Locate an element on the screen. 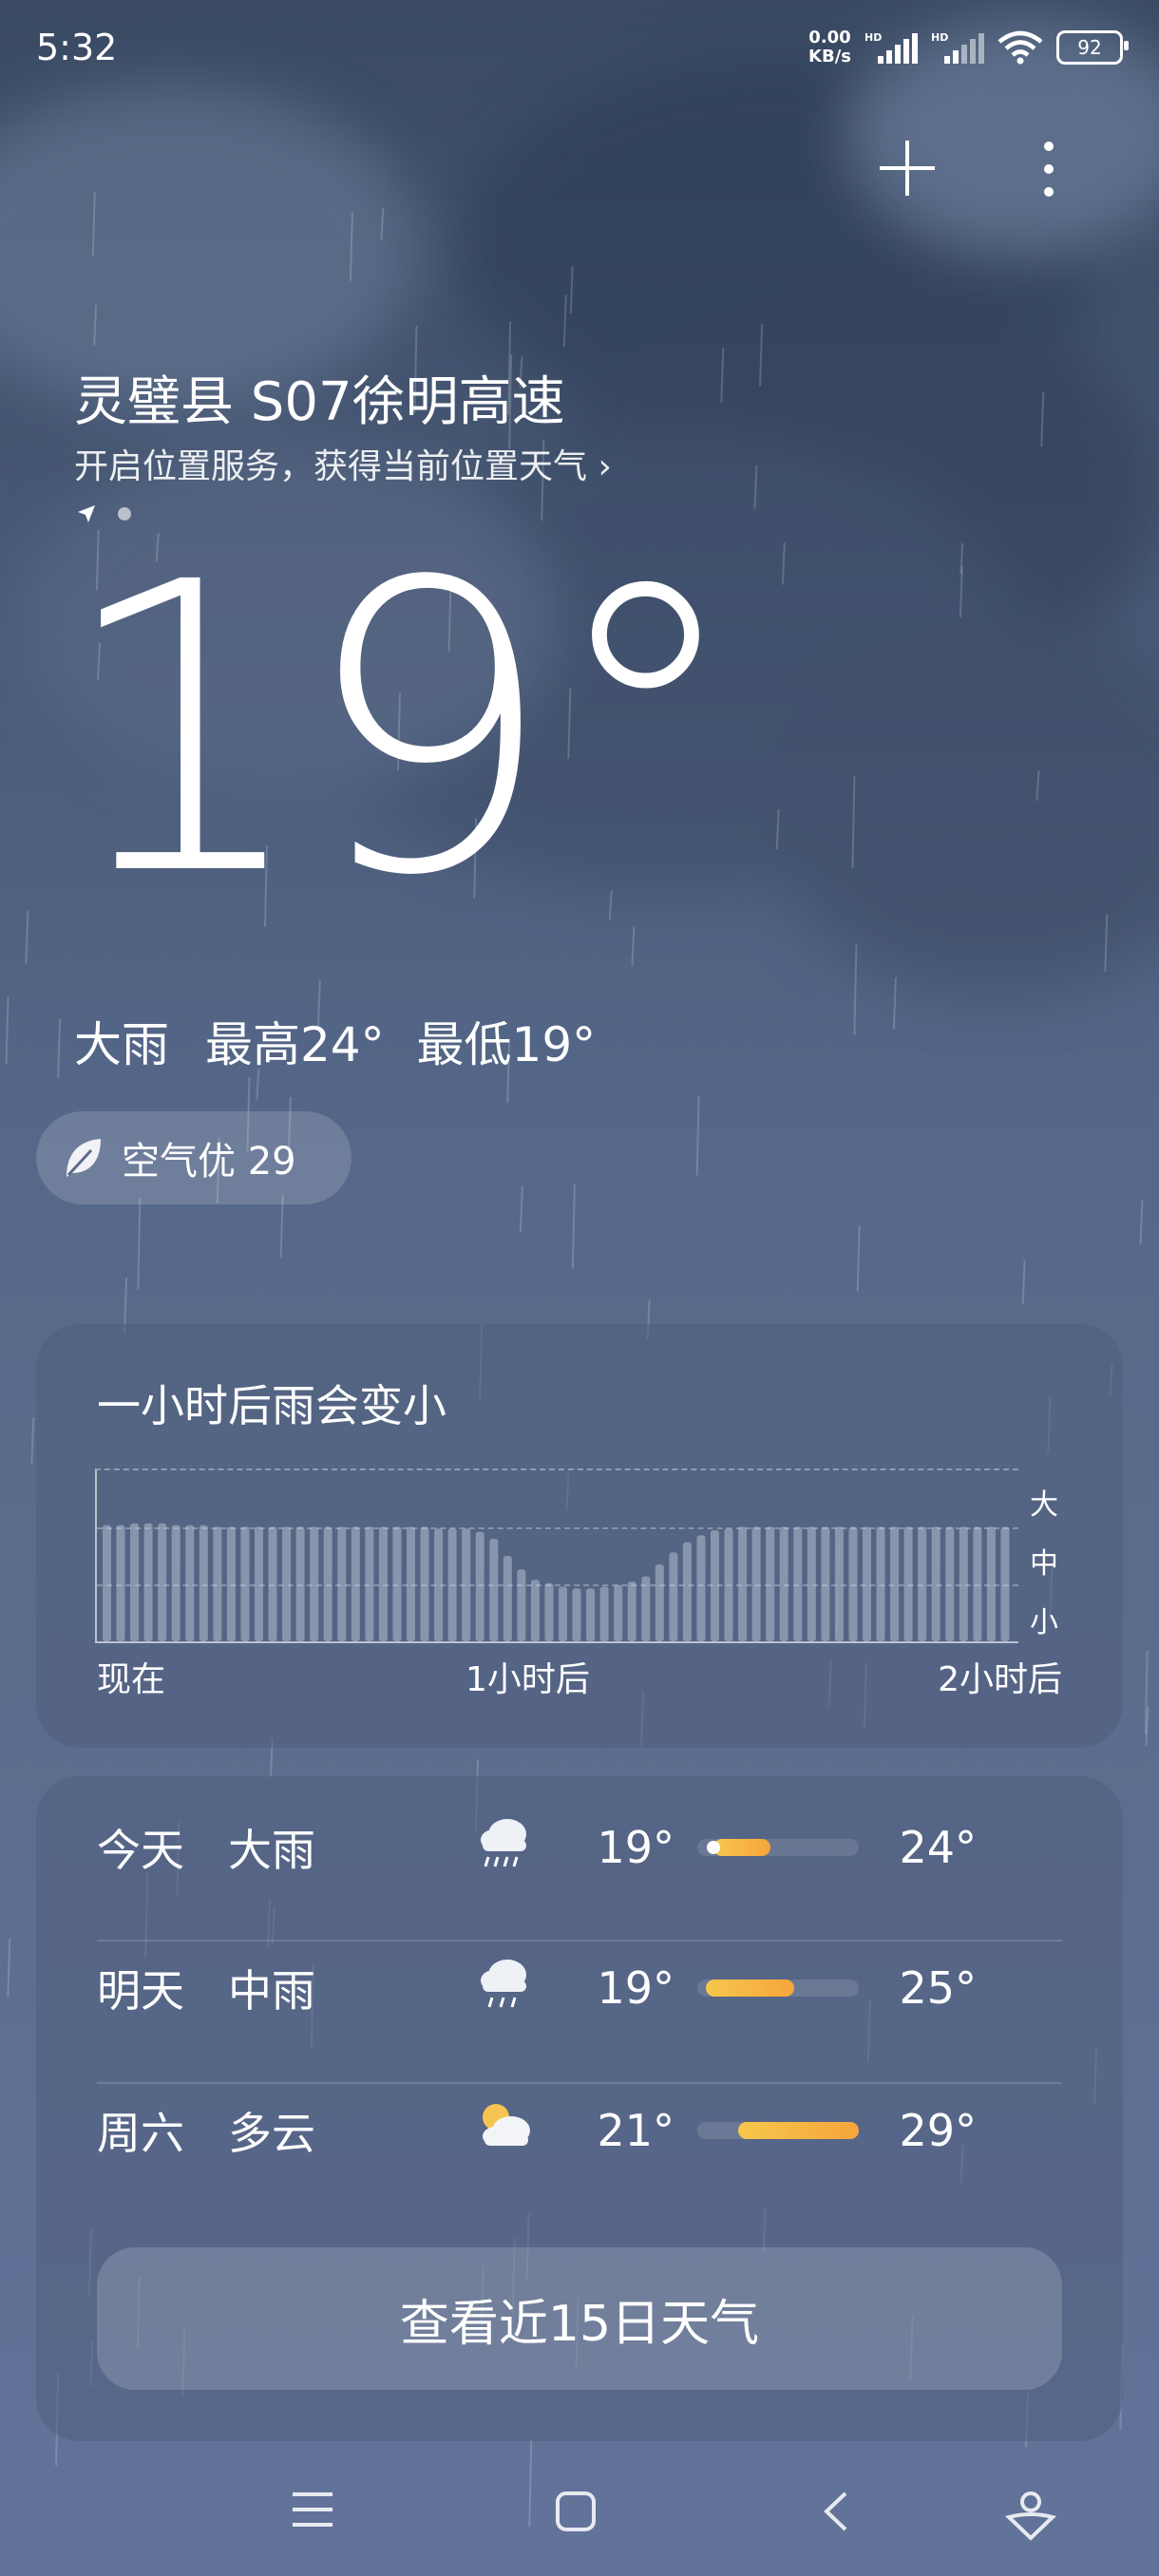 The height and width of the screenshot is (2576, 1159). forecast-high: 24° is located at coordinates (938, 1847).